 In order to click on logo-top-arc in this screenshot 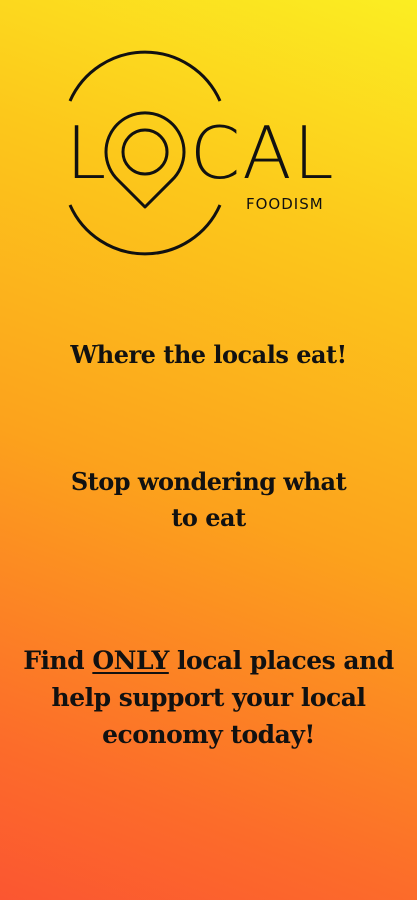, I will do `click(145, 76)`.